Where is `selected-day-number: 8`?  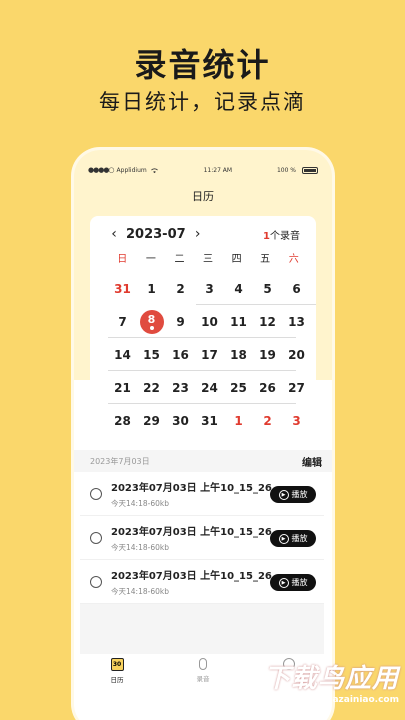 selected-day-number: 8 is located at coordinates (151, 319).